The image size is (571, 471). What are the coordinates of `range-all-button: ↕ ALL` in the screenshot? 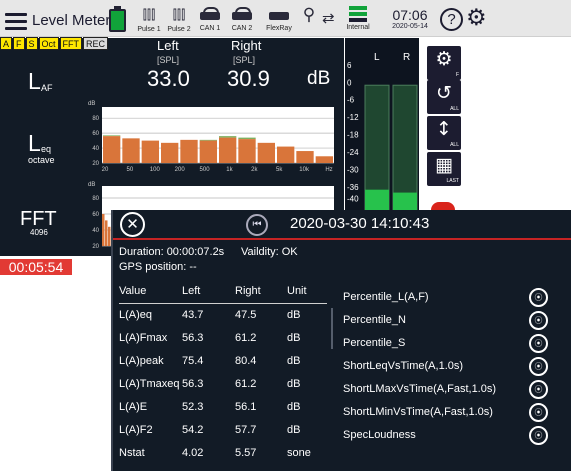 It's located at (444, 133).